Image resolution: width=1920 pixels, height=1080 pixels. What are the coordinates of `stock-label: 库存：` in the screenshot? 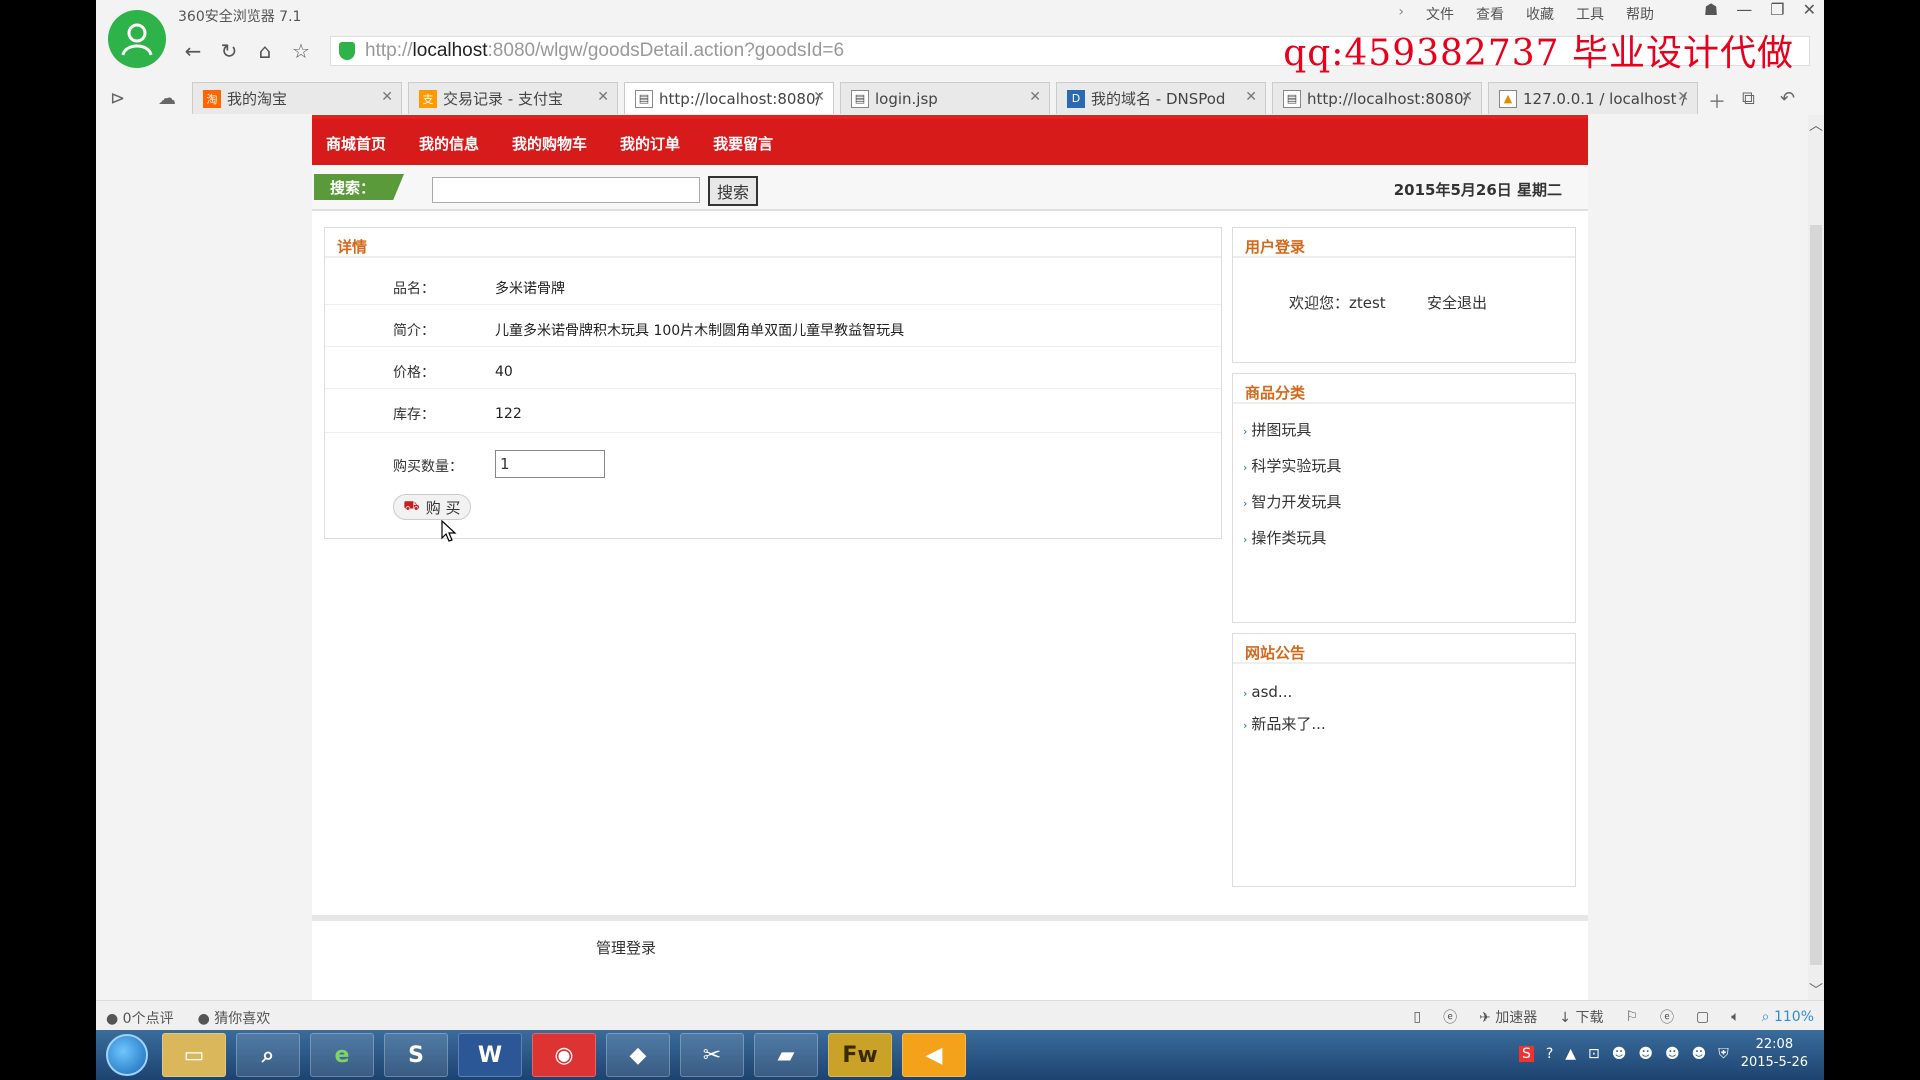 It's located at (414, 415).